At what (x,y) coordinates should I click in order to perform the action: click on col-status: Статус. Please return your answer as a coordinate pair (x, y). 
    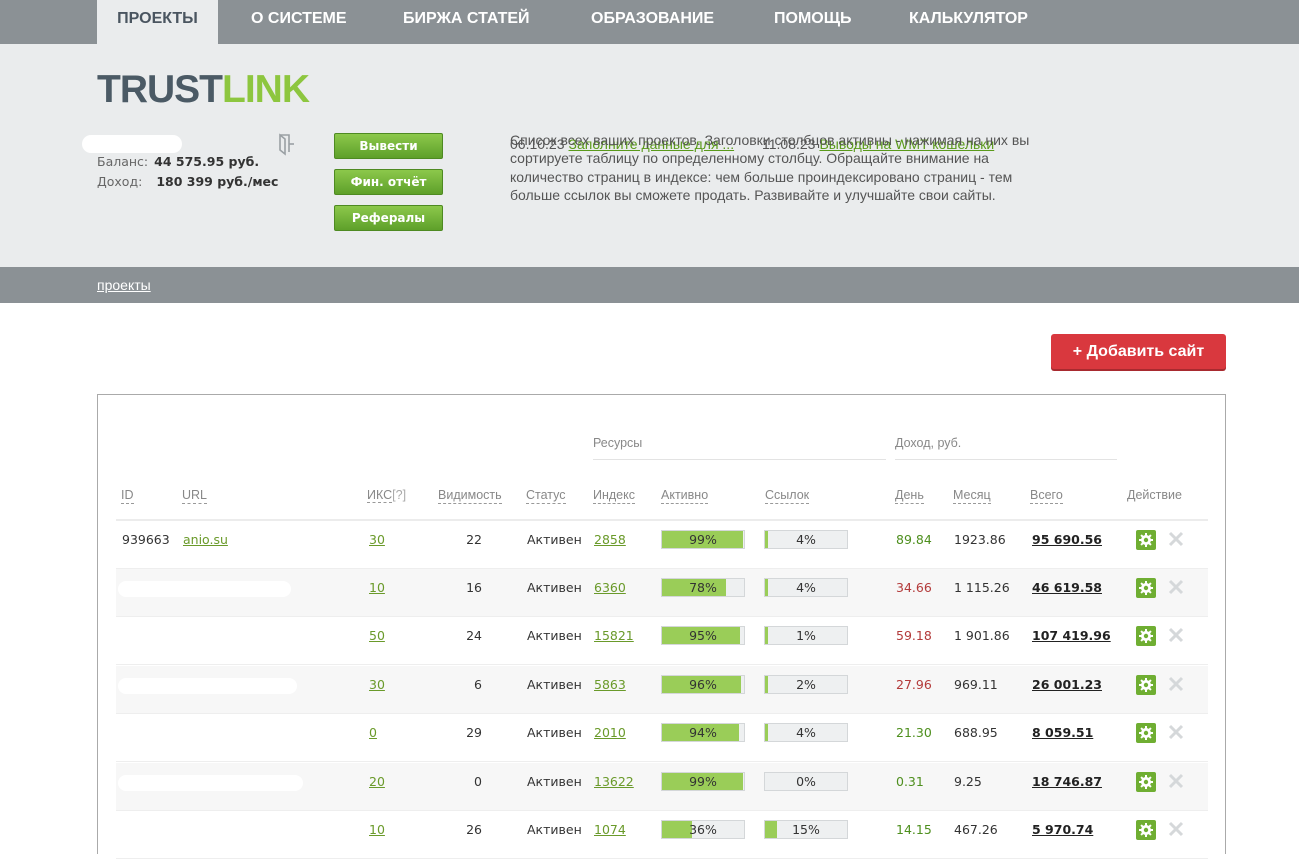
    Looking at the image, I should click on (546, 496).